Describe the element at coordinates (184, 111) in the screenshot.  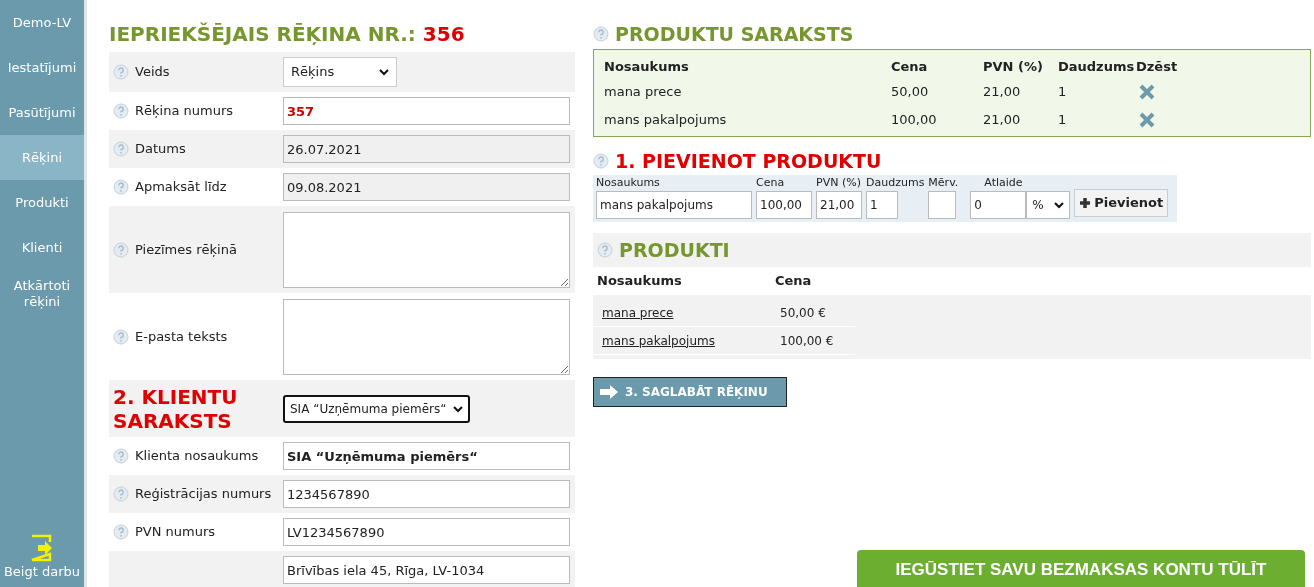
I see `field-label: Rēķina numurs` at that location.